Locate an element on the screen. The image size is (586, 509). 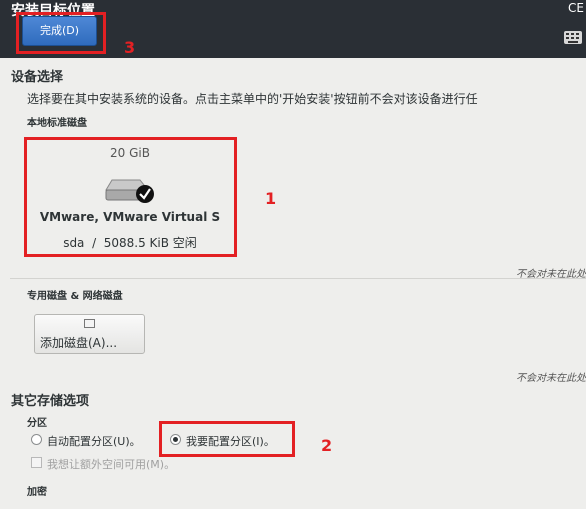
device-selection-description: 选择要在其中安装系统的设备。点击主菜单中的'开始安装'按钮前不会对该设备进行任 is located at coordinates (252, 99).